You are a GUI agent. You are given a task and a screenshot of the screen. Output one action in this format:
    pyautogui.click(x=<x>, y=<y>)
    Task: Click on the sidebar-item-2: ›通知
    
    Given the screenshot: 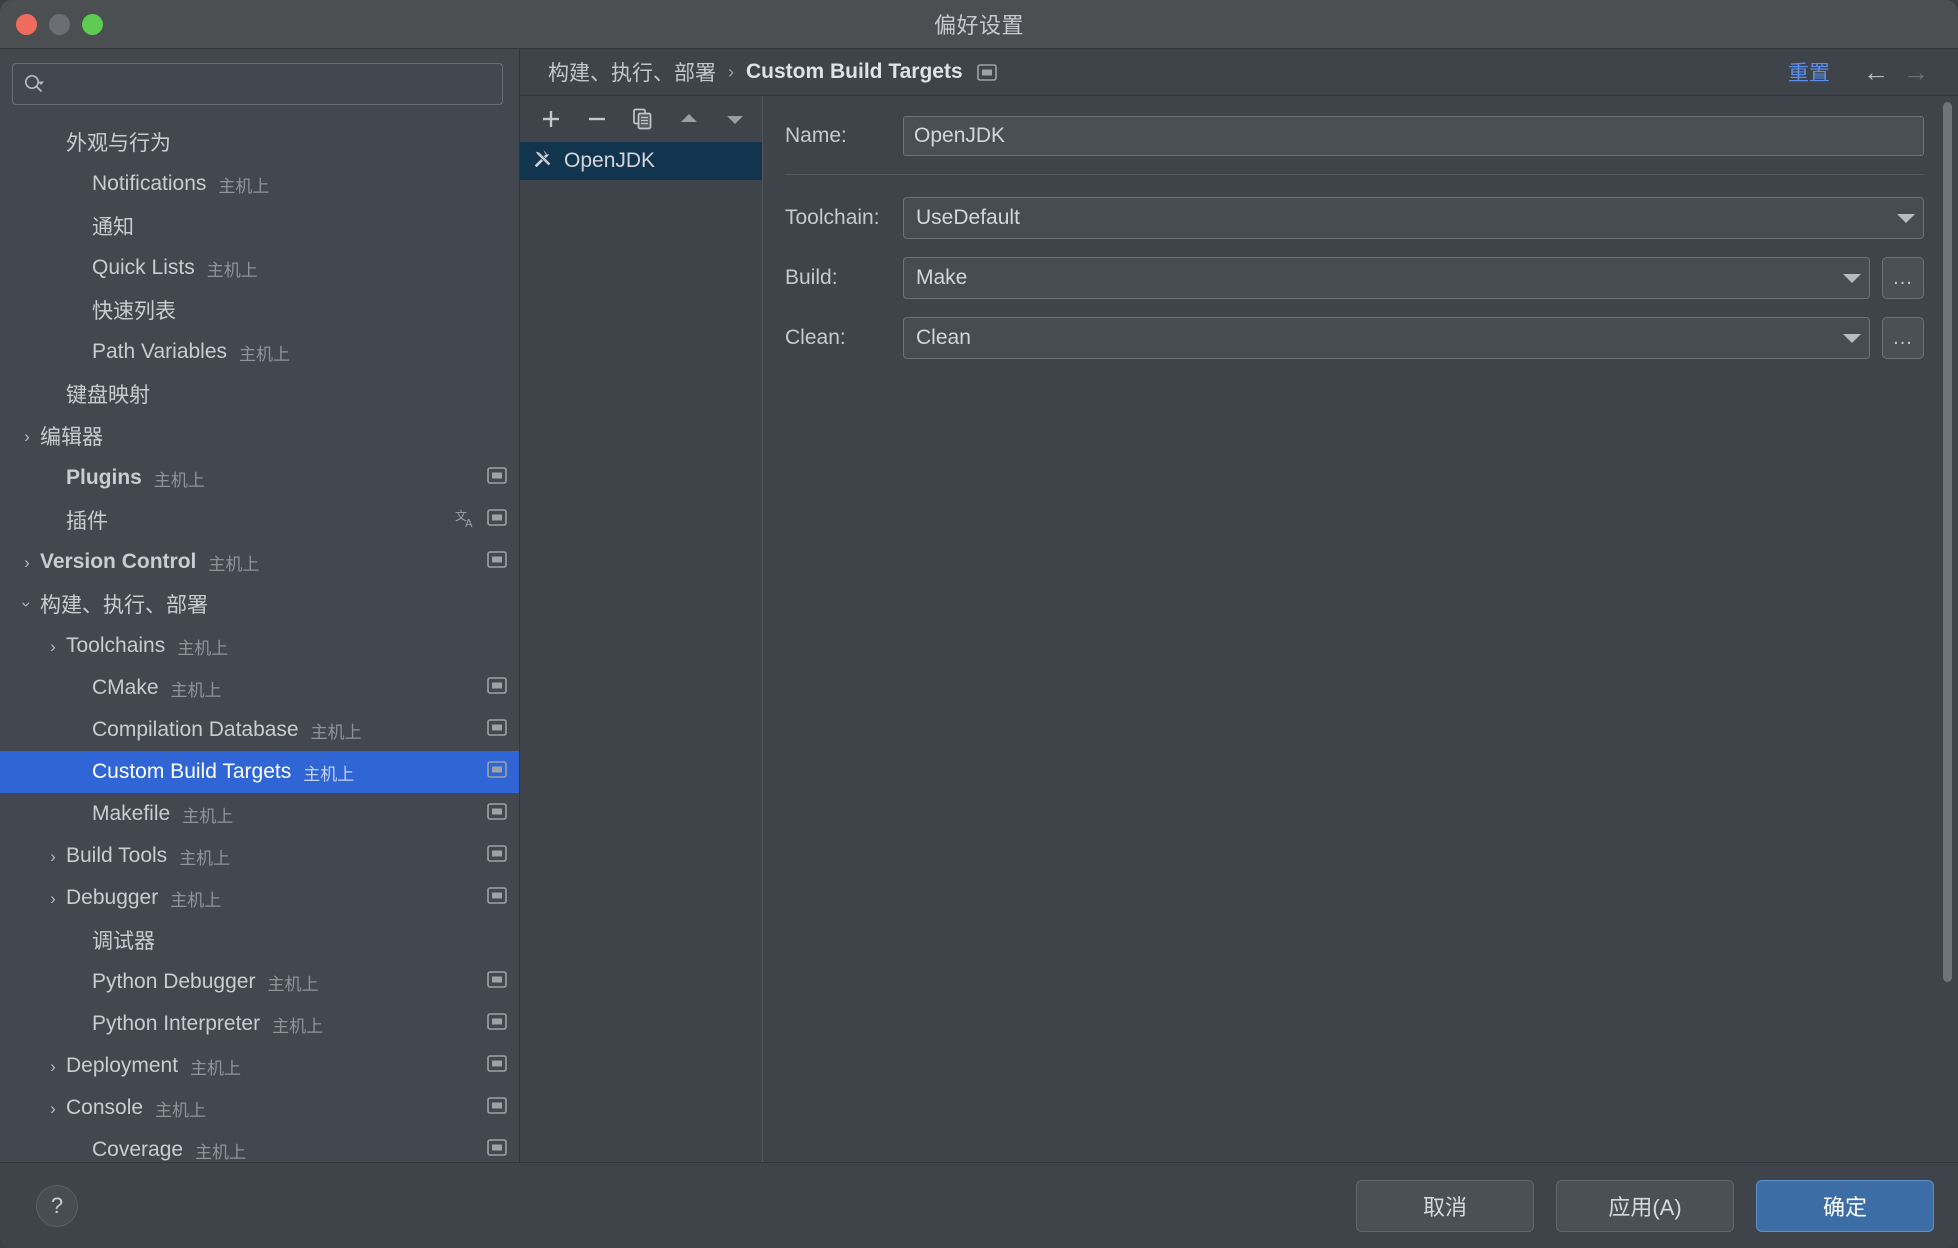 What is the action you would take?
    pyautogui.click(x=259, y=226)
    